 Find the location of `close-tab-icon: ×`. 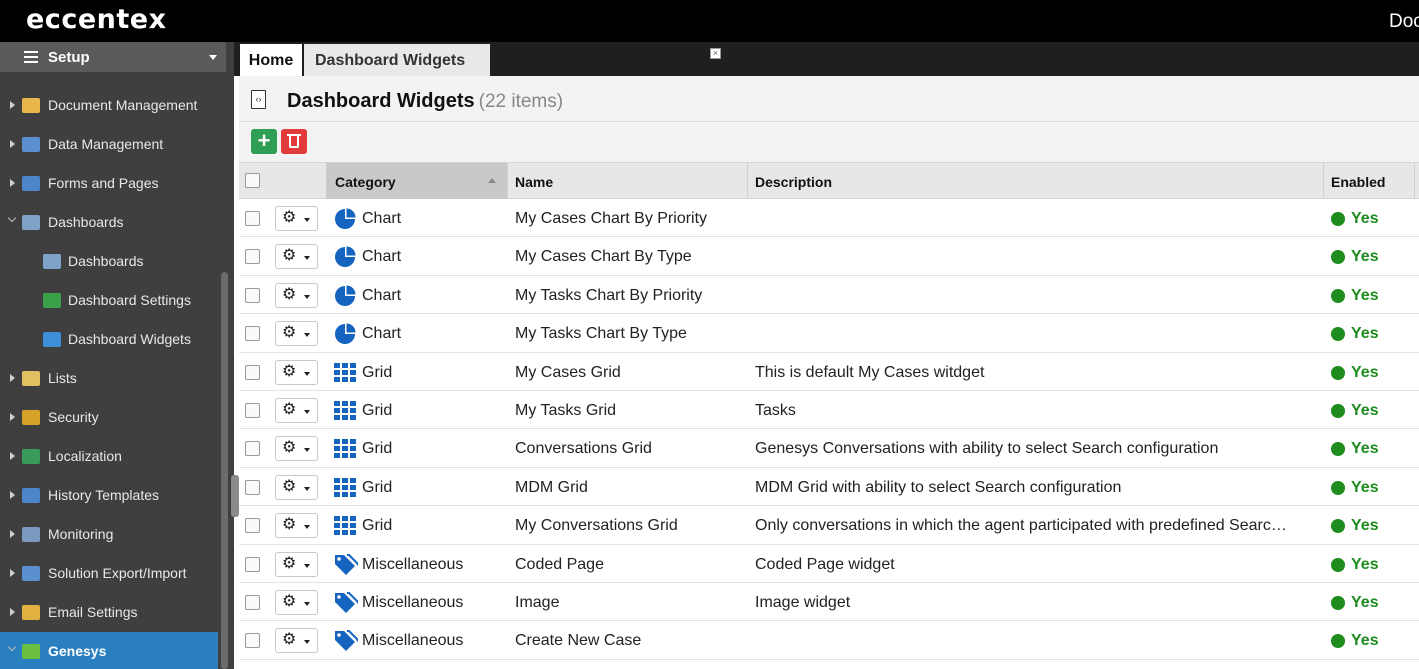

close-tab-icon: × is located at coordinates (715, 53).